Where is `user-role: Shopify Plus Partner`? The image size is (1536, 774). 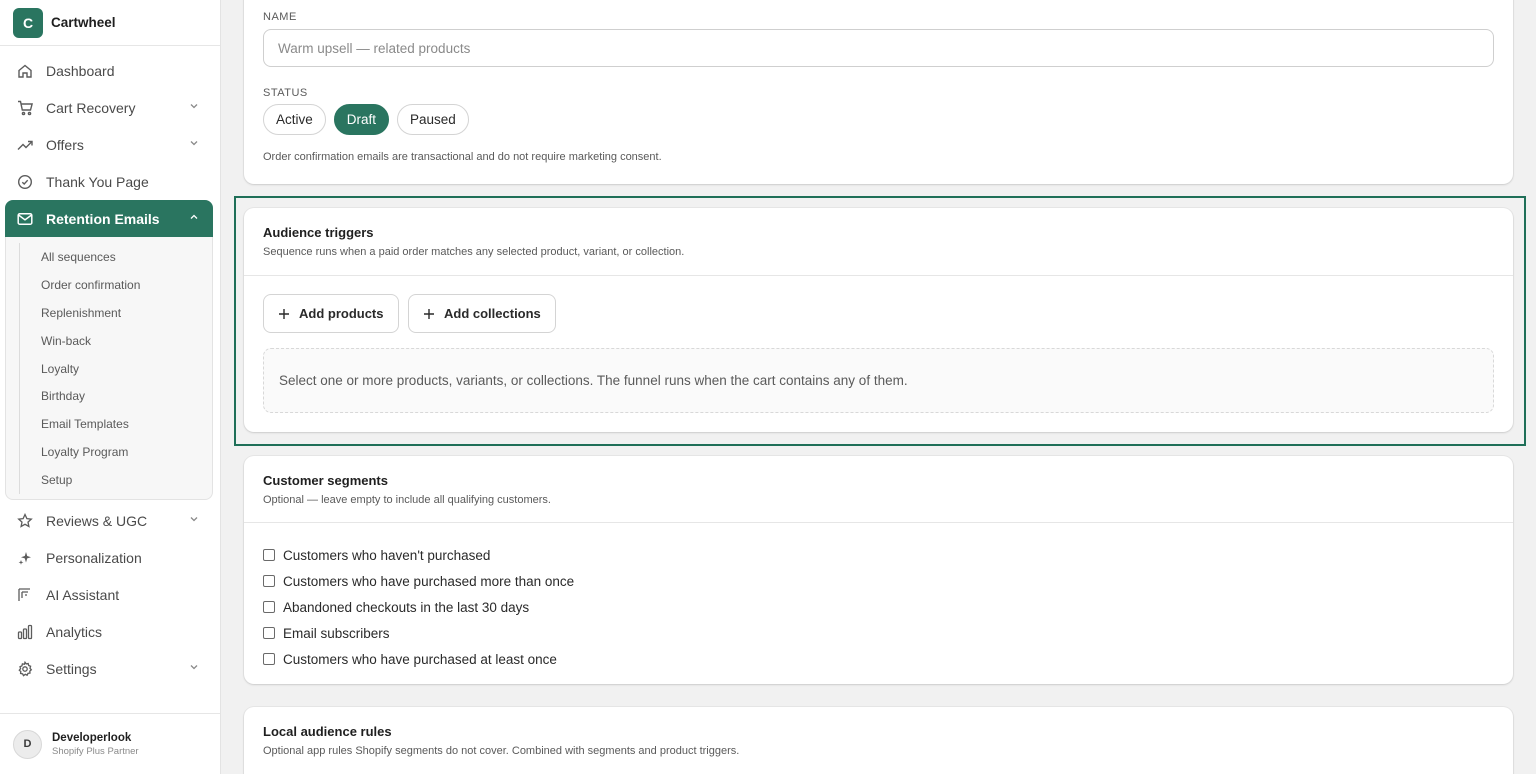
user-role: Shopify Plus Partner is located at coordinates (95, 751).